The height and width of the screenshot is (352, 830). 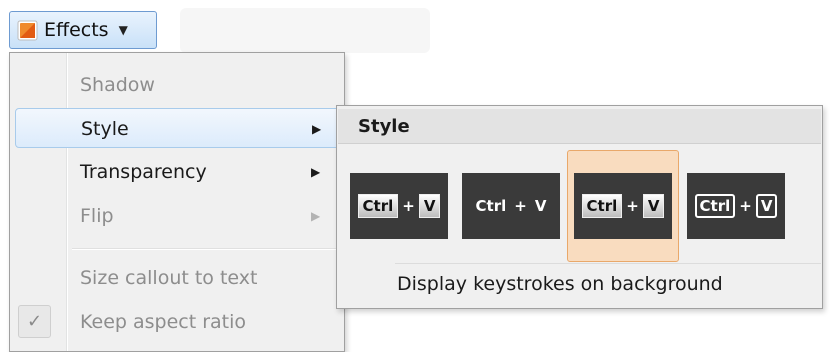 I want to click on caption-divider, so click(x=608, y=263).